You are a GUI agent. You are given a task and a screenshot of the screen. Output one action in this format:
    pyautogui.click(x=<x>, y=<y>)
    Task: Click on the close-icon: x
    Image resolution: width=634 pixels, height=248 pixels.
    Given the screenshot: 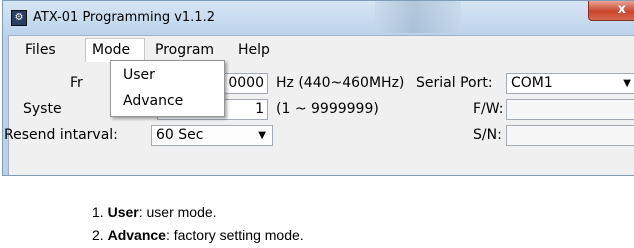 What is the action you would take?
    pyautogui.click(x=621, y=9)
    